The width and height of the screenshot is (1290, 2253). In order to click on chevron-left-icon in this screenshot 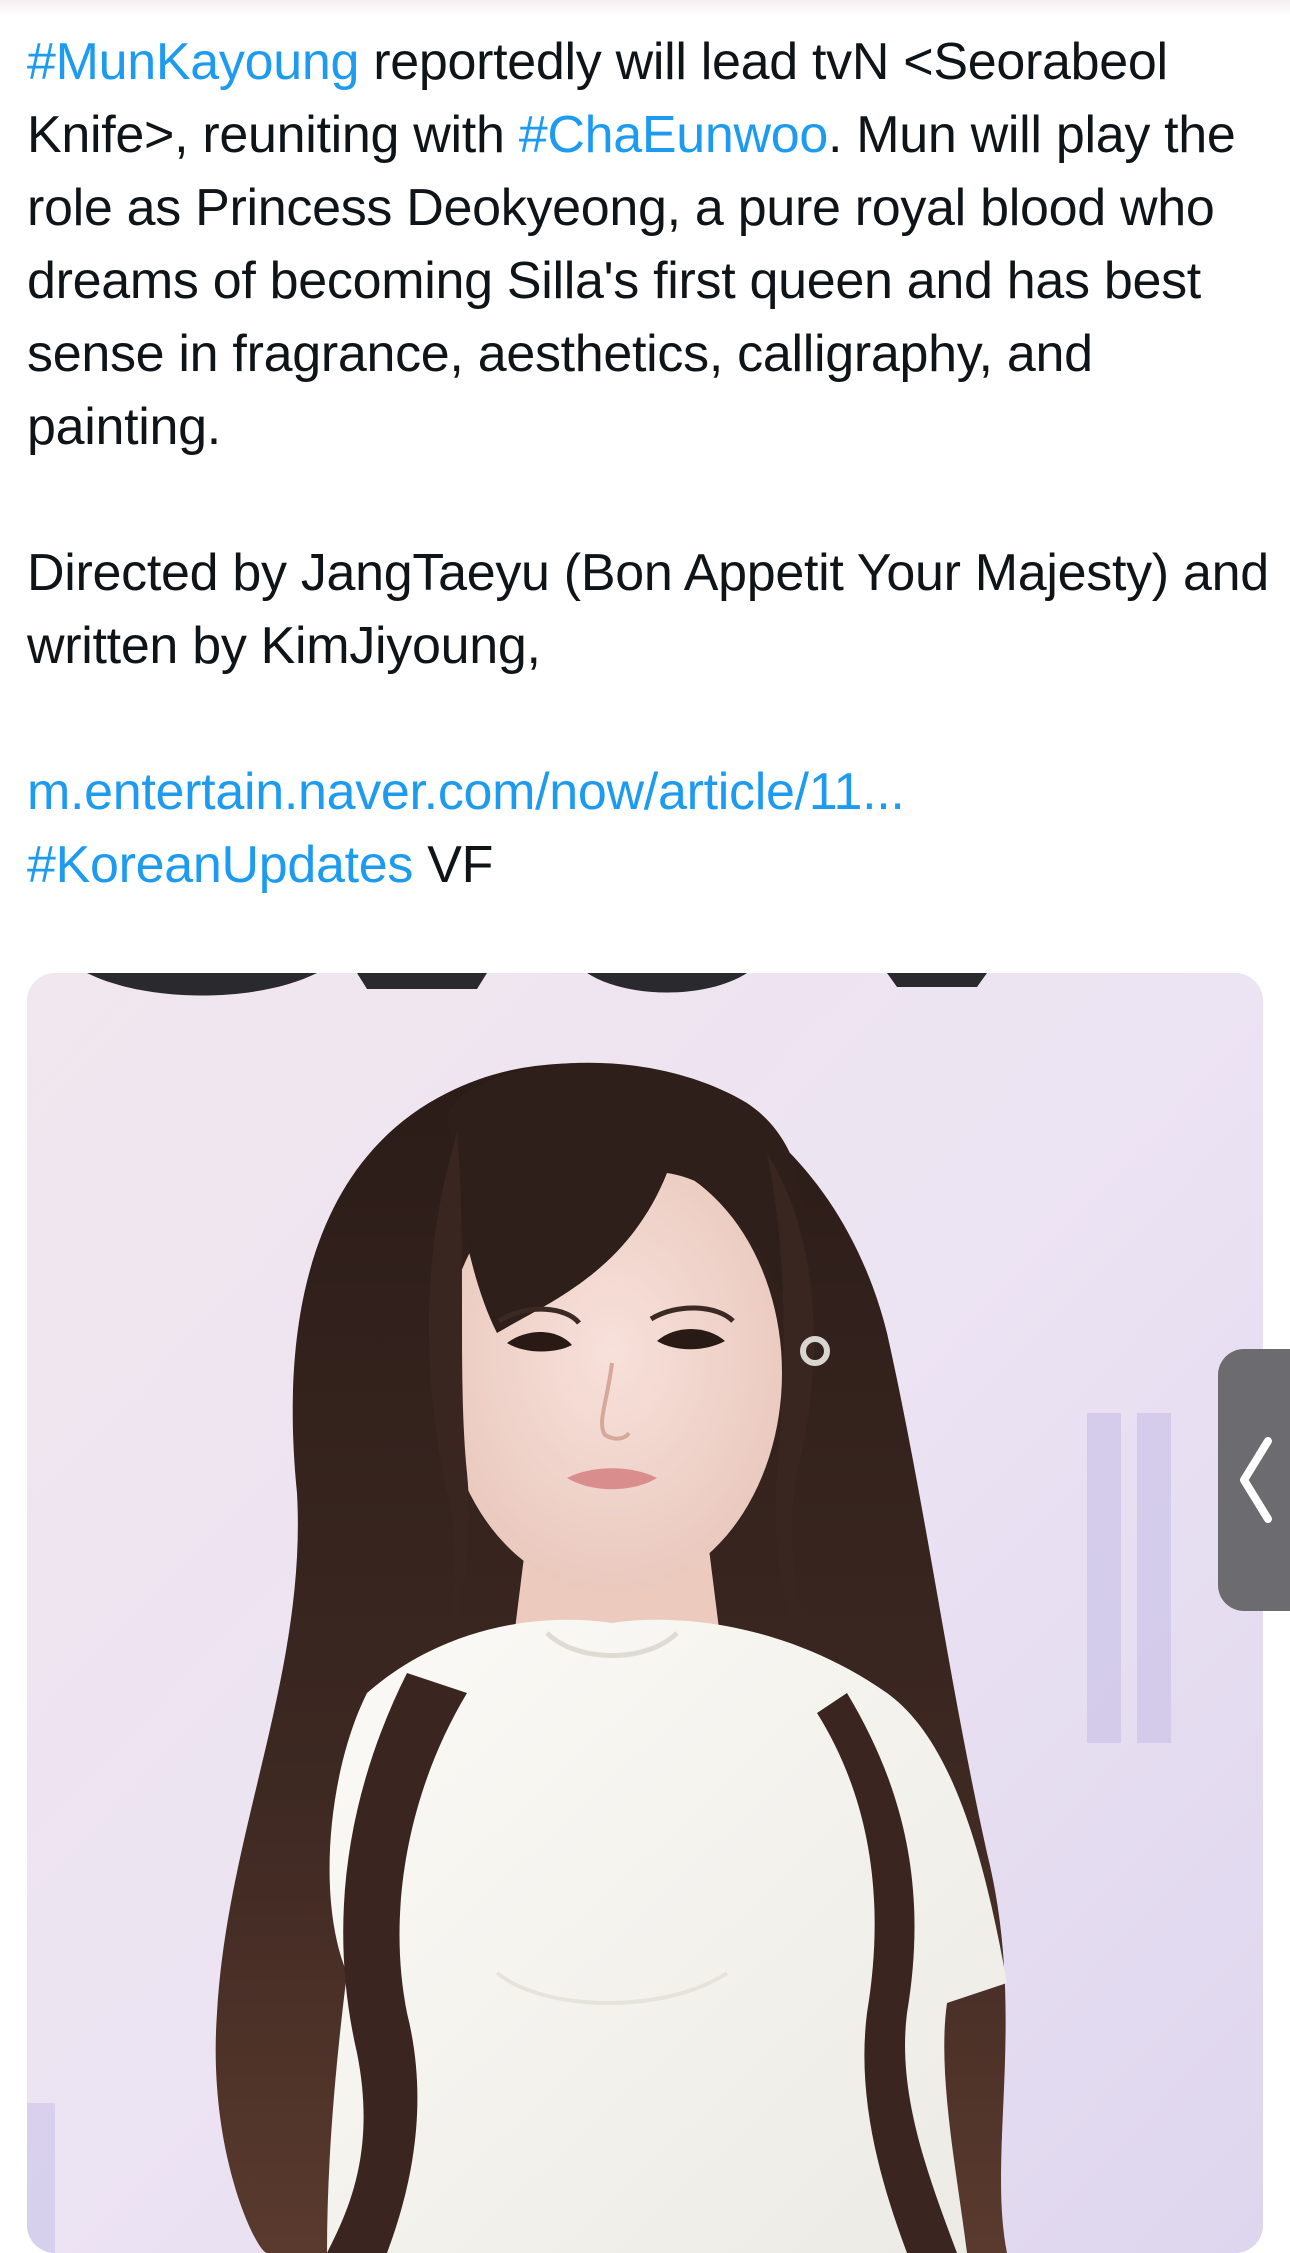, I will do `click(1256, 1480)`.